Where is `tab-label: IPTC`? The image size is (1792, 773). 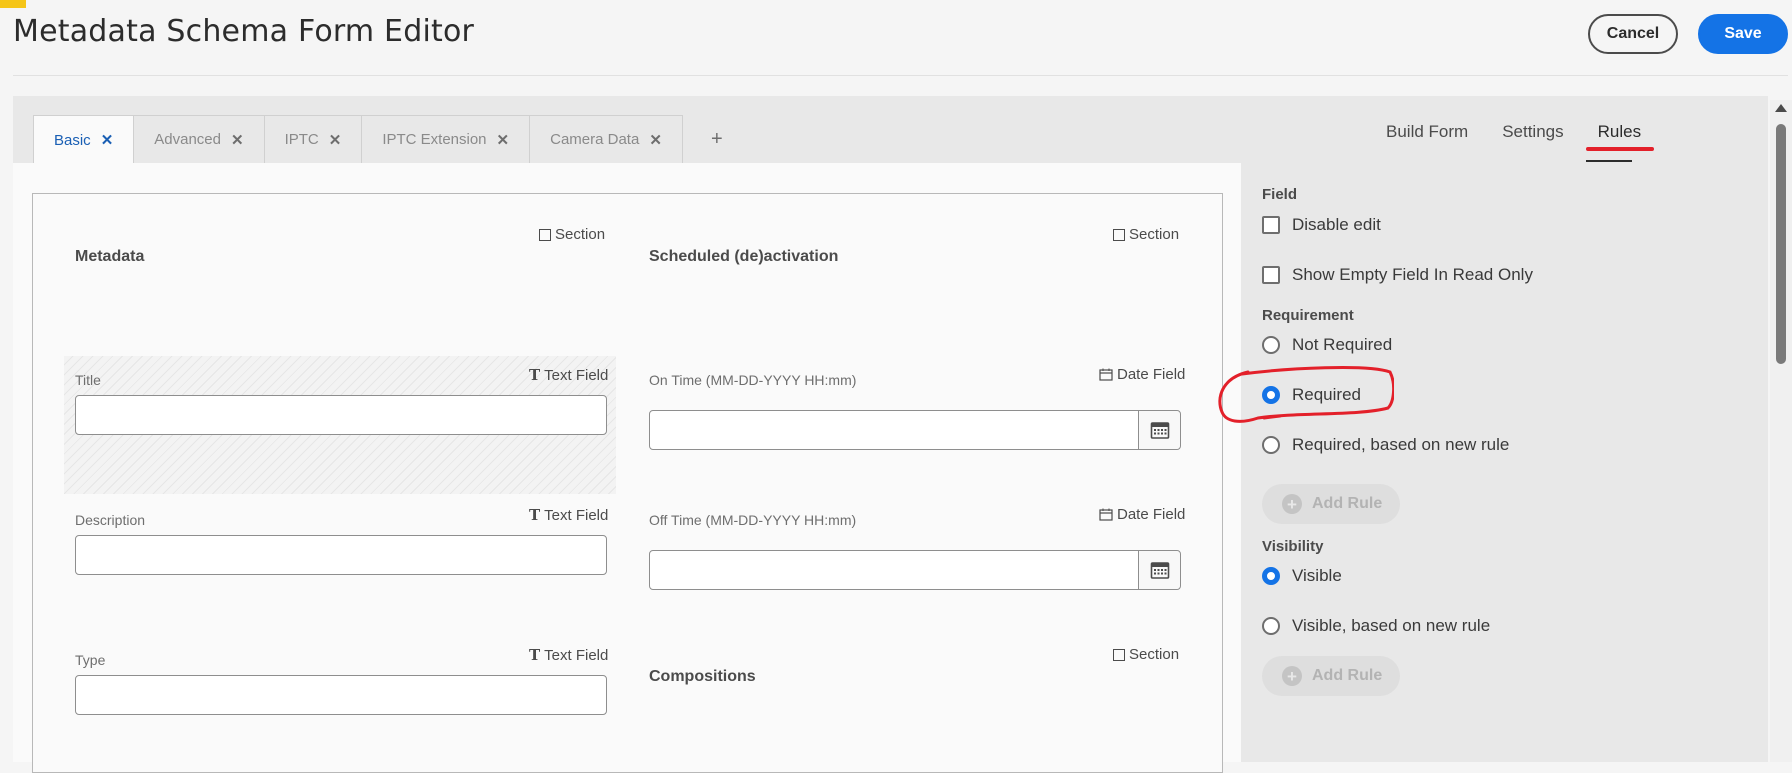
tab-label: IPTC is located at coordinates (301, 139).